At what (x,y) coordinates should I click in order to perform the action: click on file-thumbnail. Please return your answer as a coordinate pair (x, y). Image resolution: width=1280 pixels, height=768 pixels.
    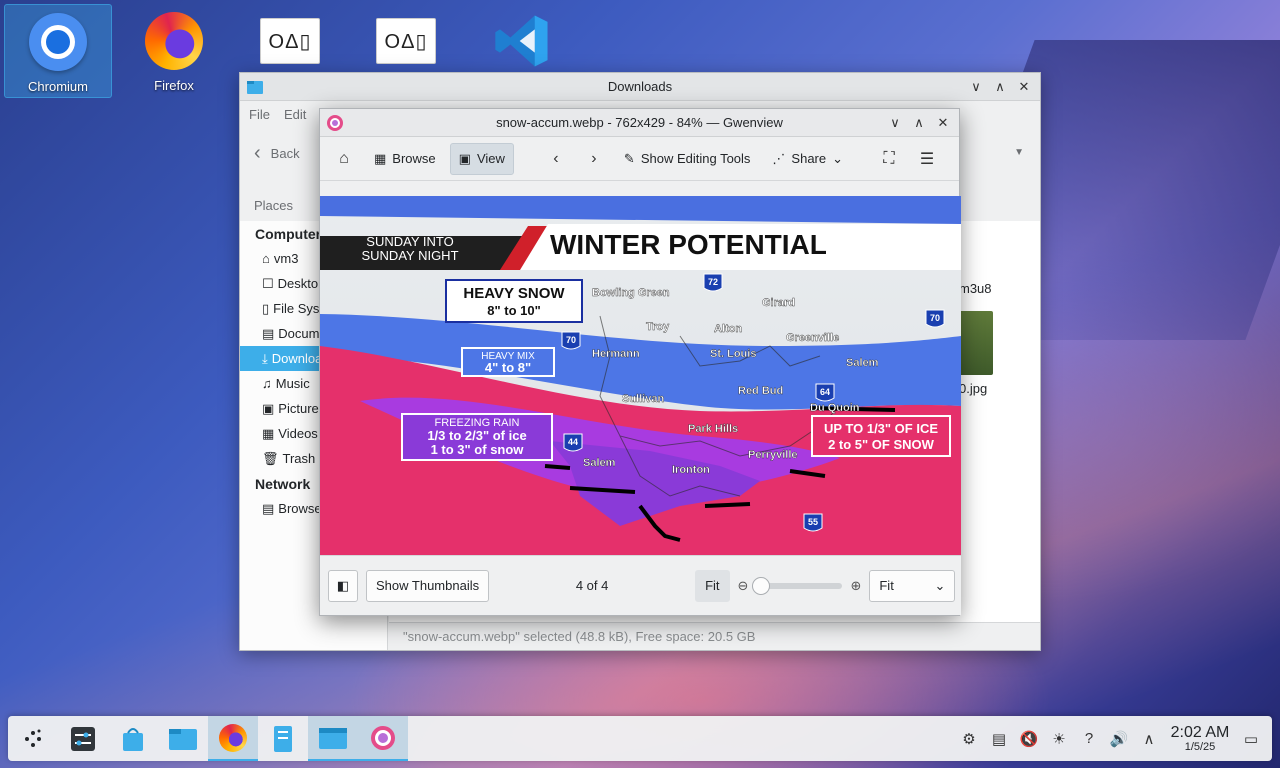
    Looking at the image, I should click on (976, 343).